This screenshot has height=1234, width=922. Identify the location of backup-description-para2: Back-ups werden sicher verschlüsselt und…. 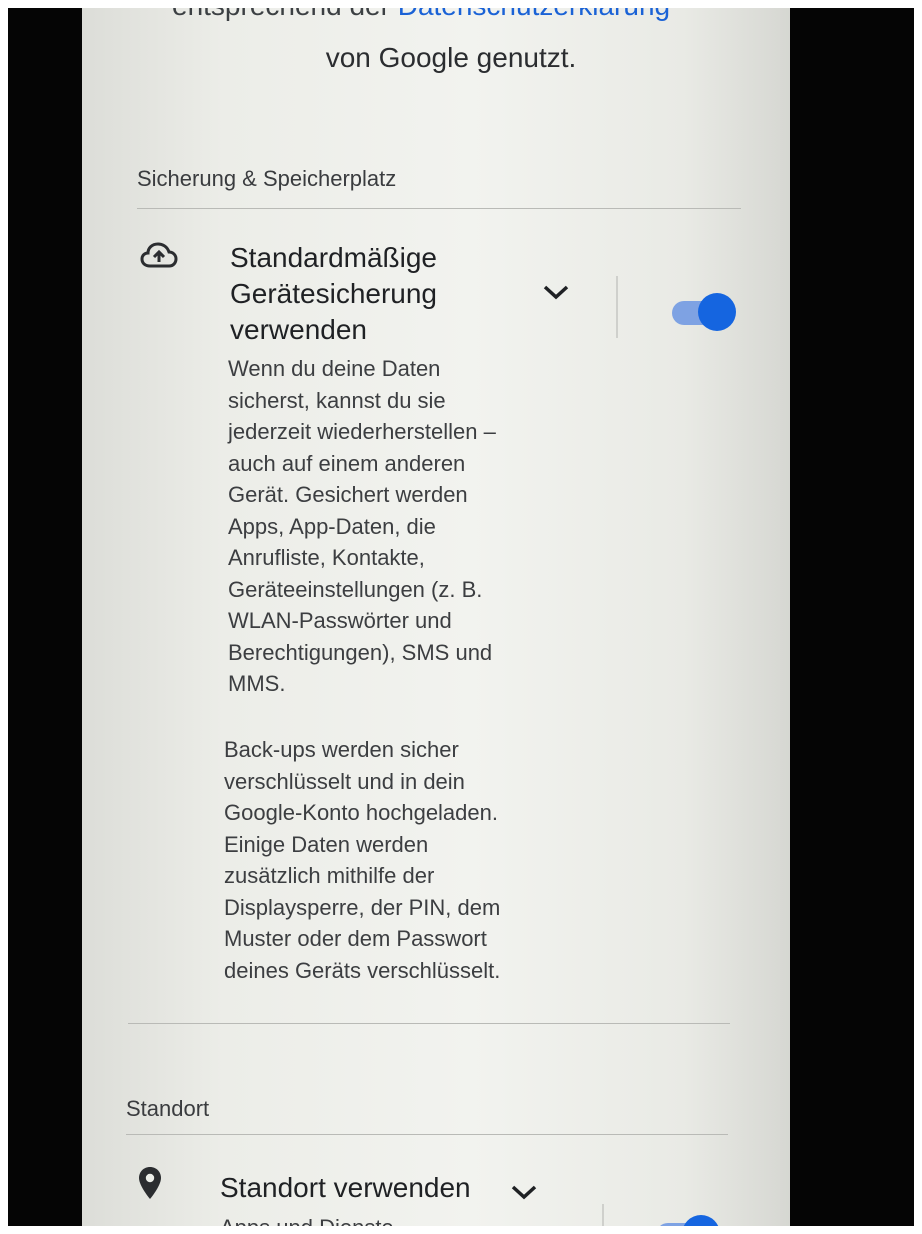
(362, 860).